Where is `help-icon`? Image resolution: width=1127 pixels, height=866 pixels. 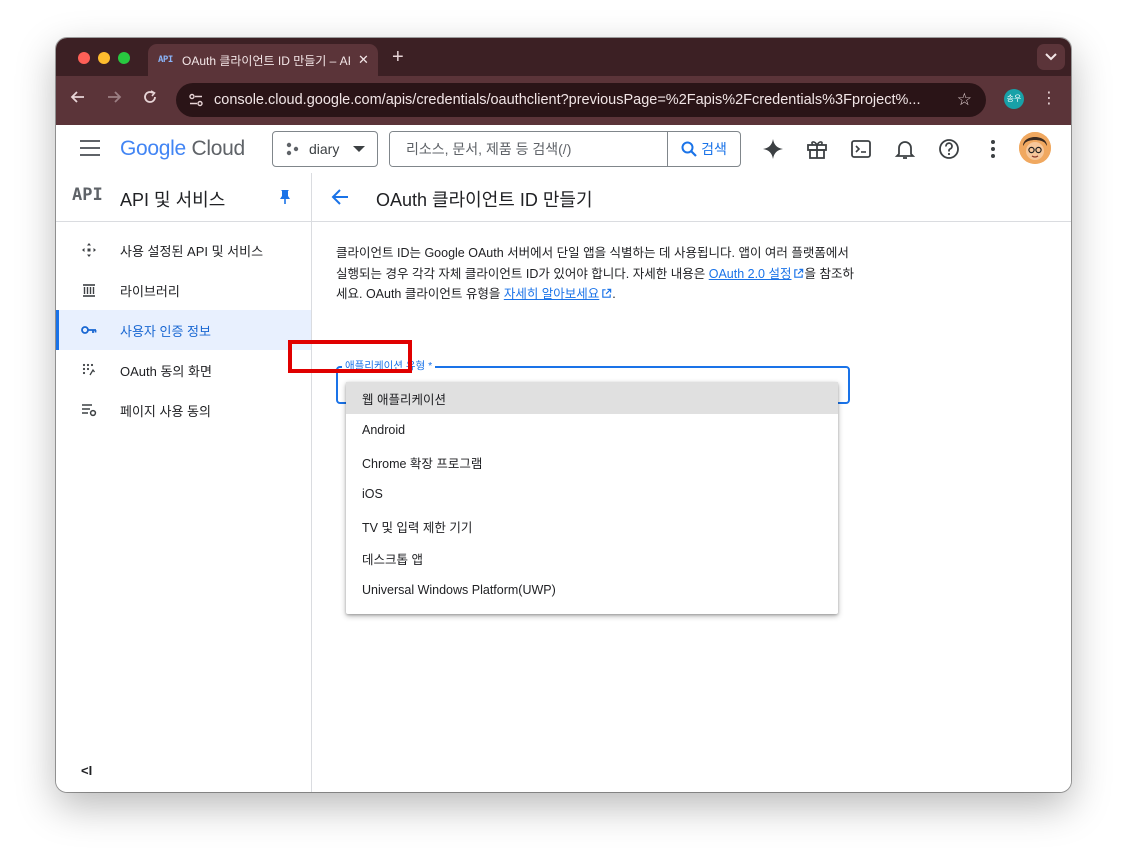
help-icon is located at coordinates (949, 149).